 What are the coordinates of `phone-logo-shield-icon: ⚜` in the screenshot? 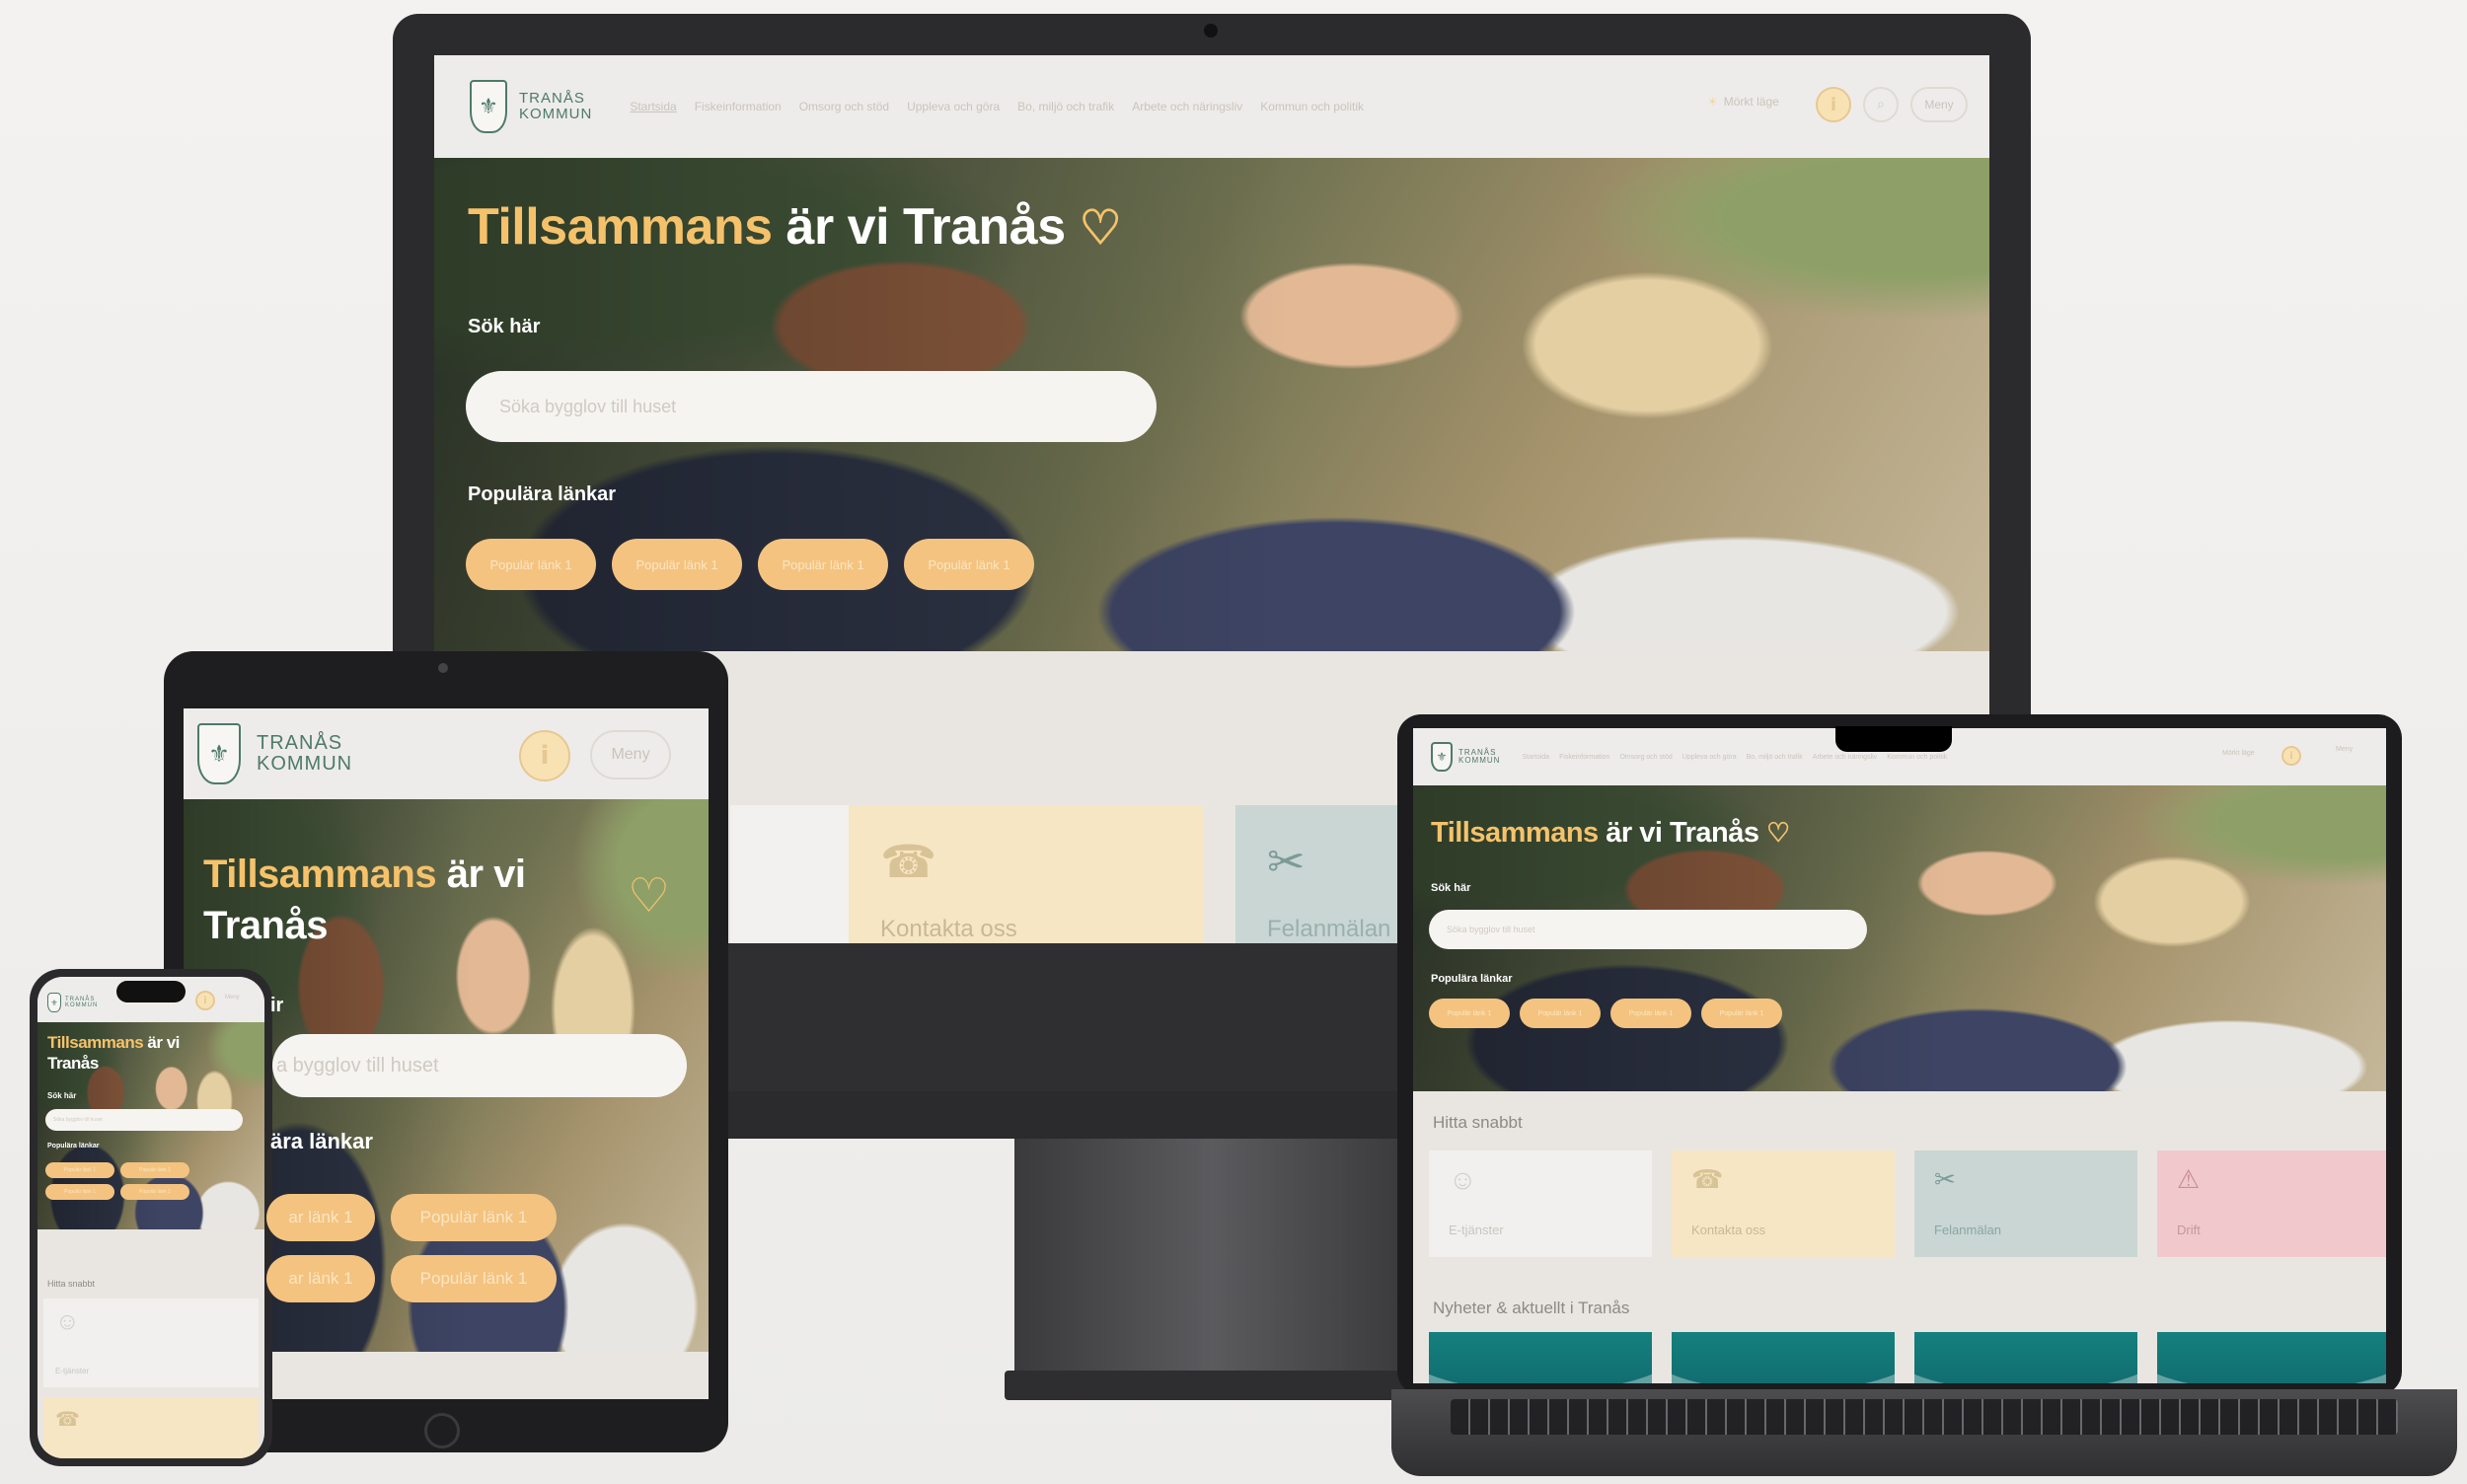 It's located at (54, 1002).